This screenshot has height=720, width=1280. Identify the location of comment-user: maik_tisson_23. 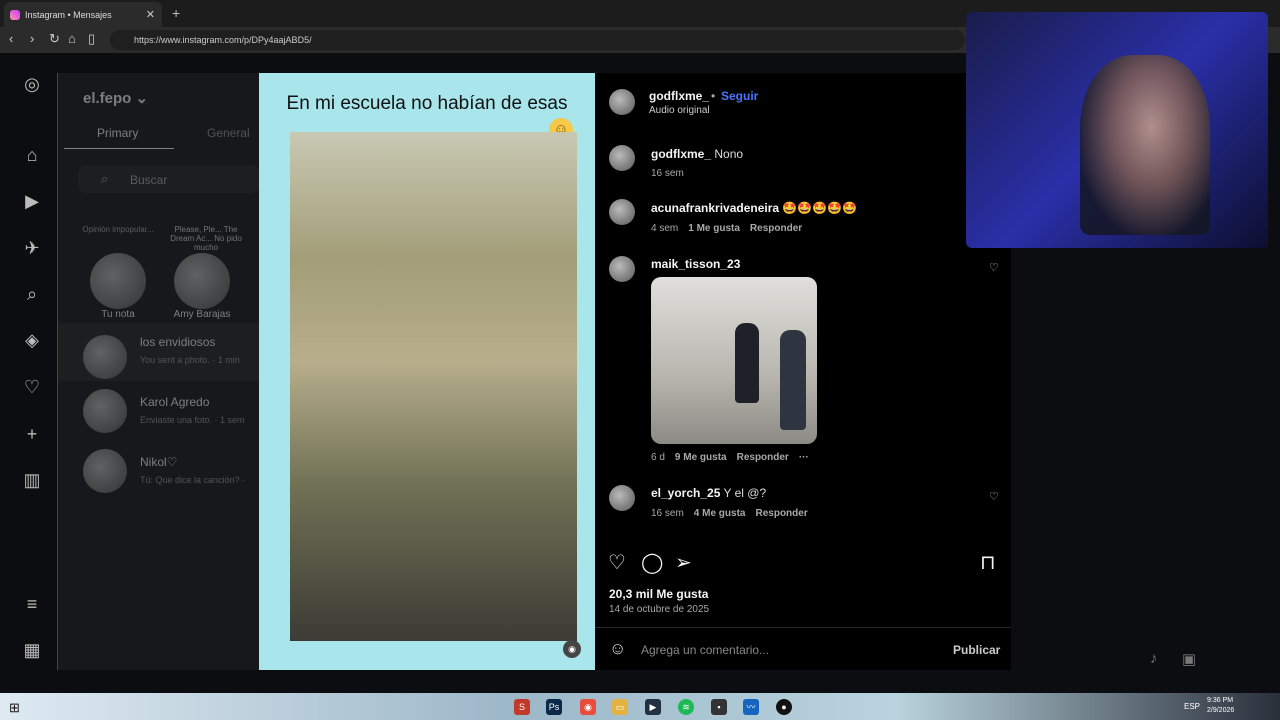
(695, 264).